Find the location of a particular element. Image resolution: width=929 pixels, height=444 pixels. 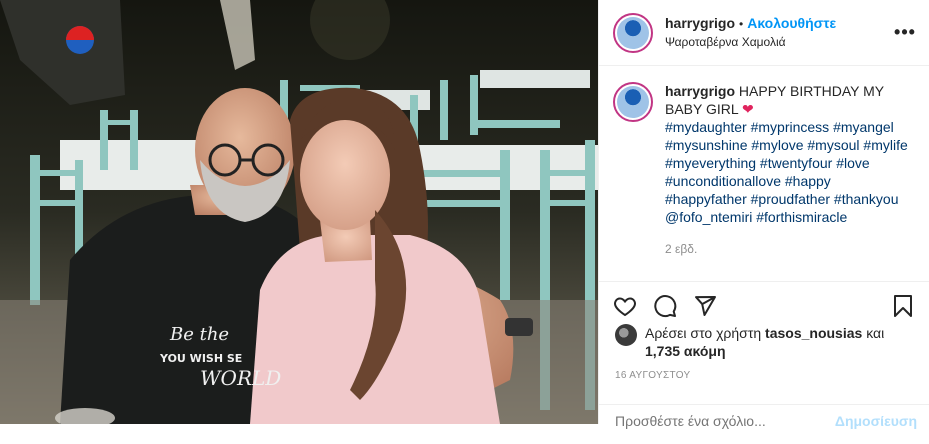

shirt-text-2: YOU WISH SE is located at coordinates (200, 358).